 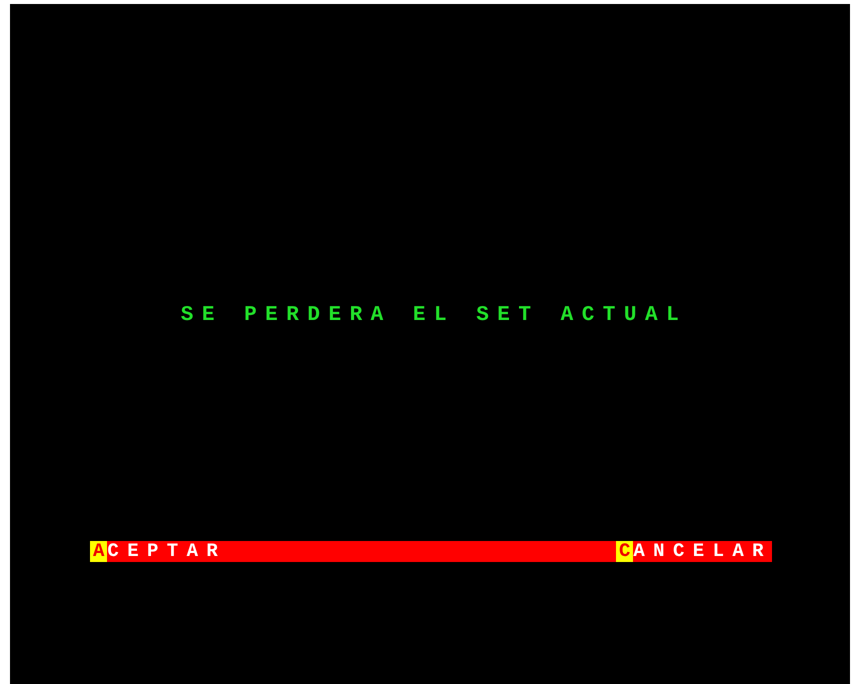 I want to click on menu-option: CANCELAR, so click(x=694, y=551).